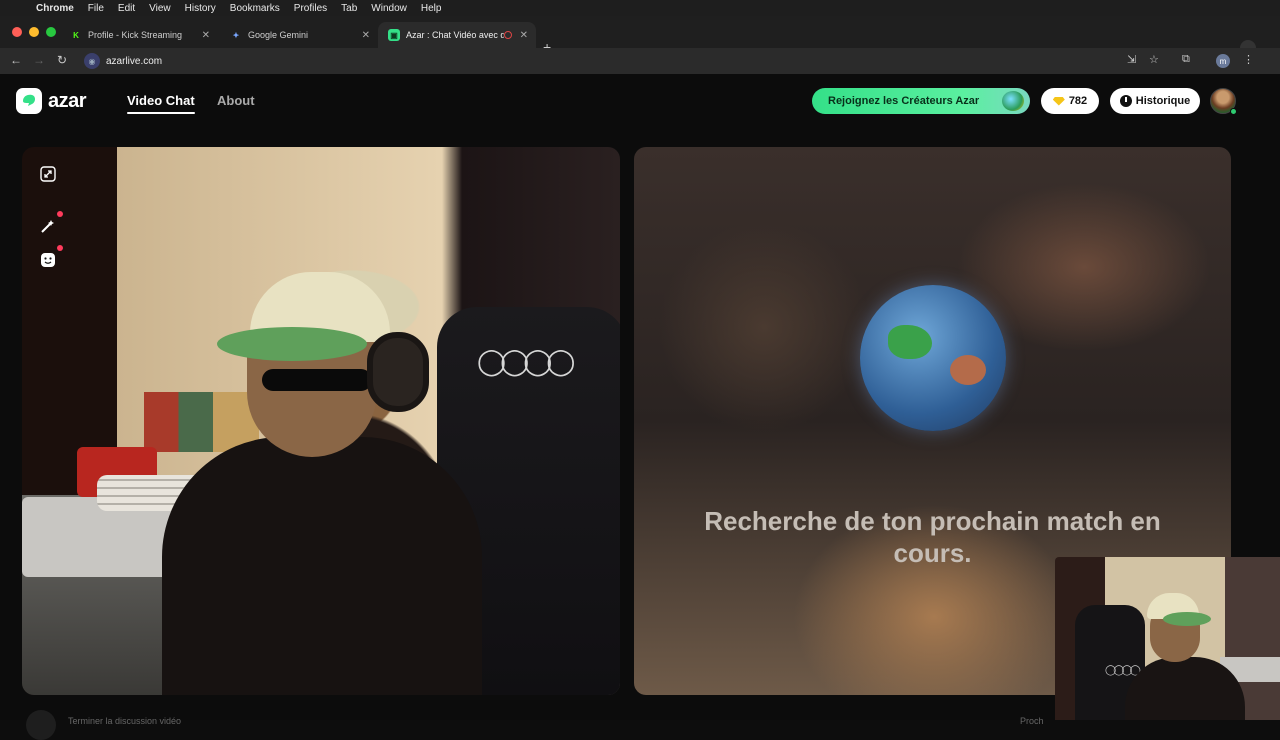  I want to click on site-info-icon: ◉, so click(92, 61).